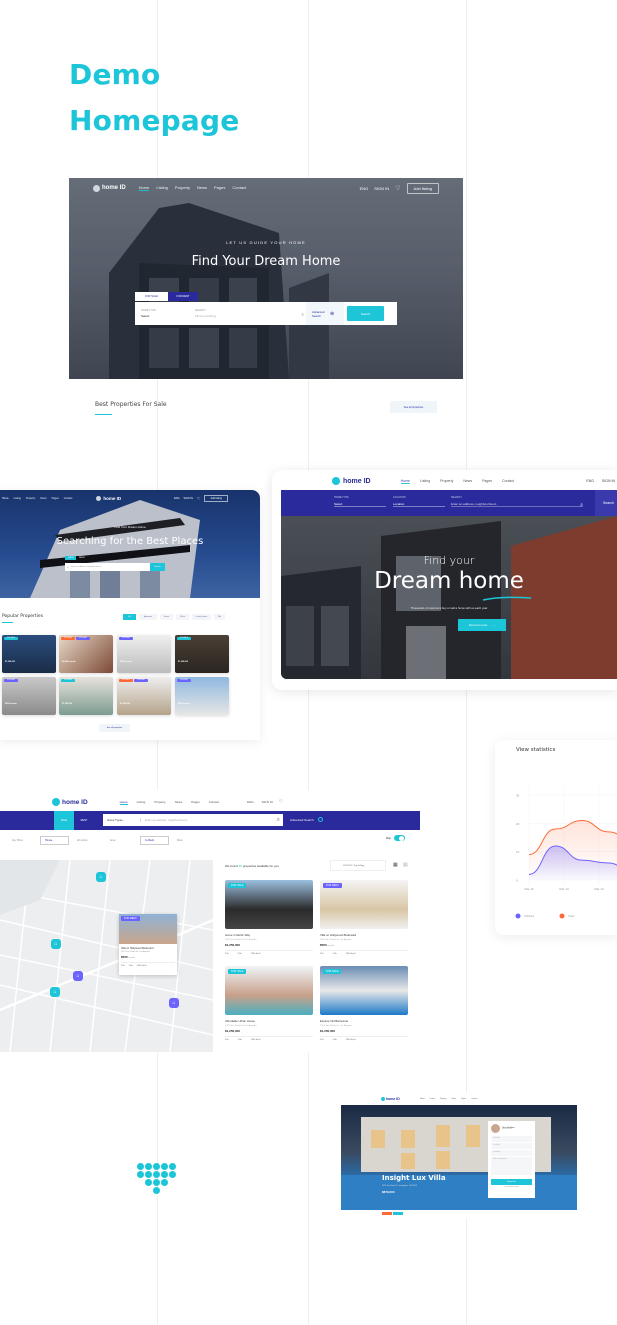 The image size is (617, 1325). Describe the element at coordinates (219, 617) in the screenshot. I see `filter-villa: Villa` at that location.